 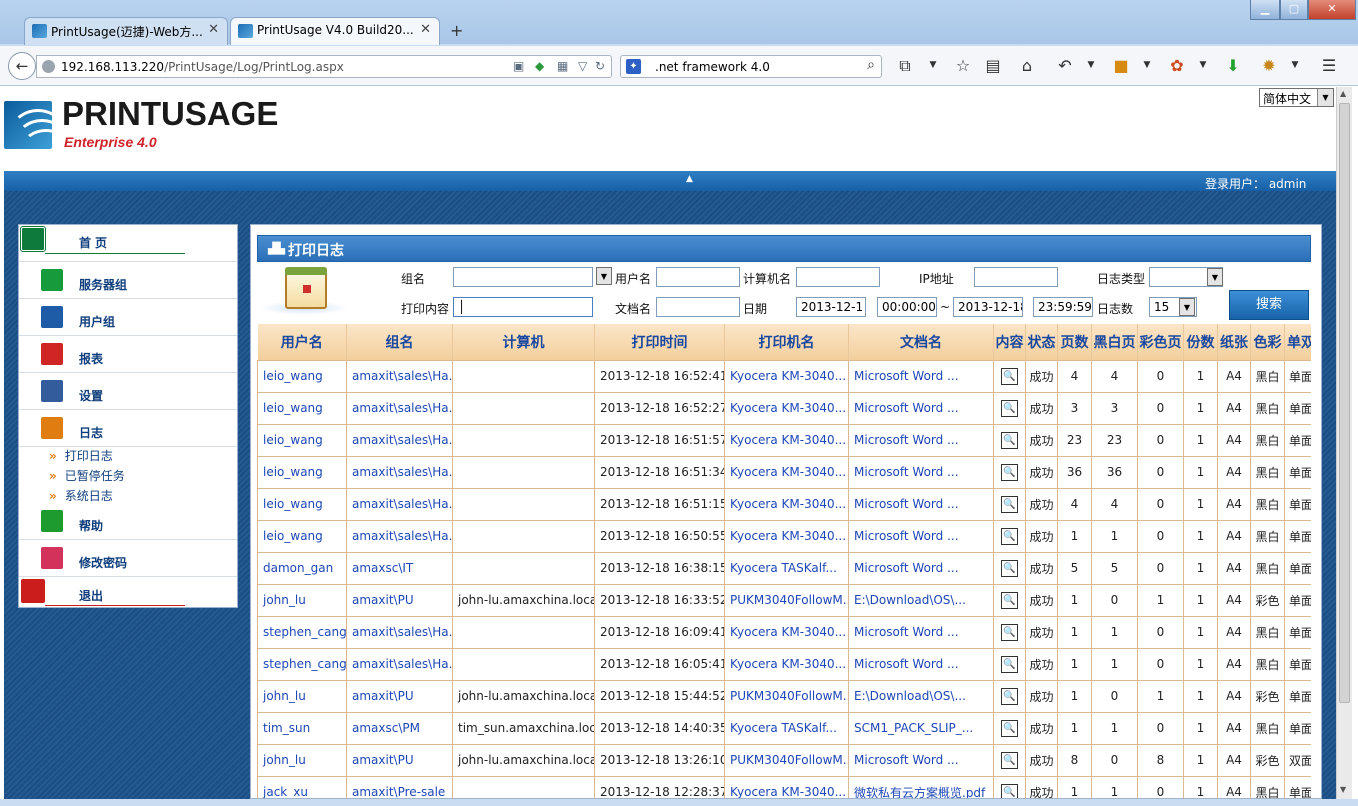 I want to click on table-cell: 微软私有云方案概览.pdf, so click(x=921, y=786).